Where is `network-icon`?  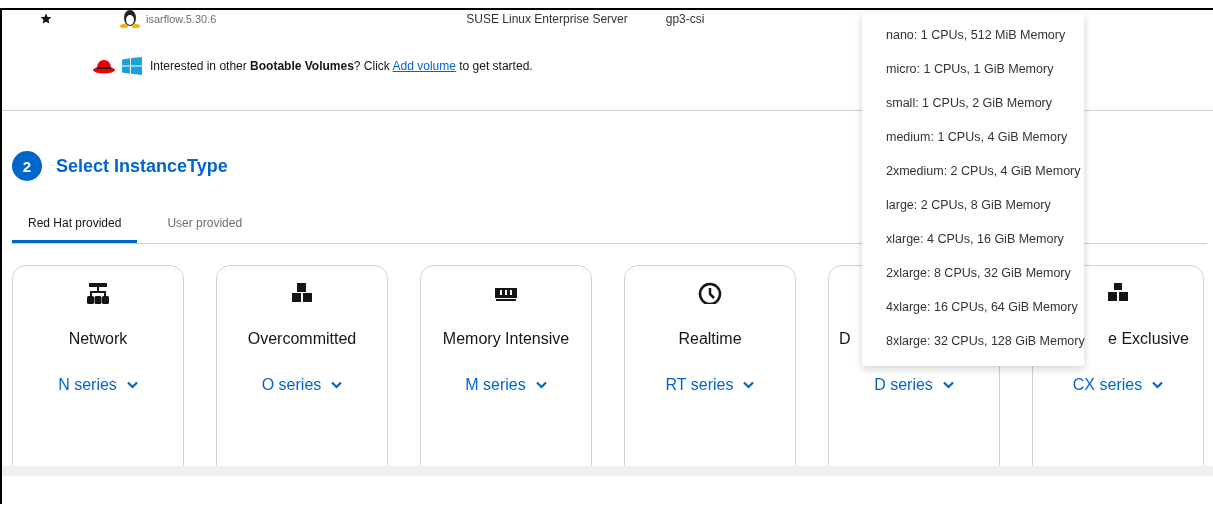
network-icon is located at coordinates (98, 293).